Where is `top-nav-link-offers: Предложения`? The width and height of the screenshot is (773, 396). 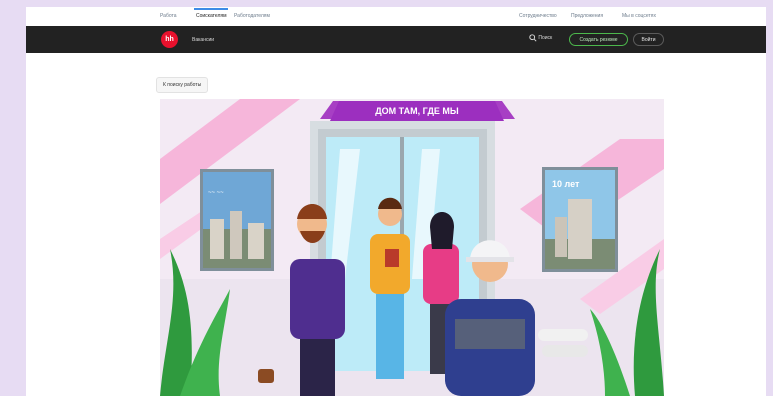 top-nav-link-offers: Предложения is located at coordinates (587, 16).